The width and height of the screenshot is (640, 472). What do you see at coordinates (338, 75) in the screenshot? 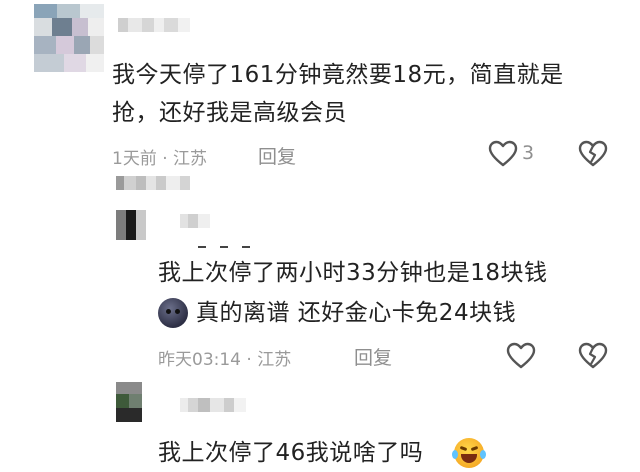
I see `comment-text-line-1: 我今天停了161分钟竟然要18元，简直就是` at bounding box center [338, 75].